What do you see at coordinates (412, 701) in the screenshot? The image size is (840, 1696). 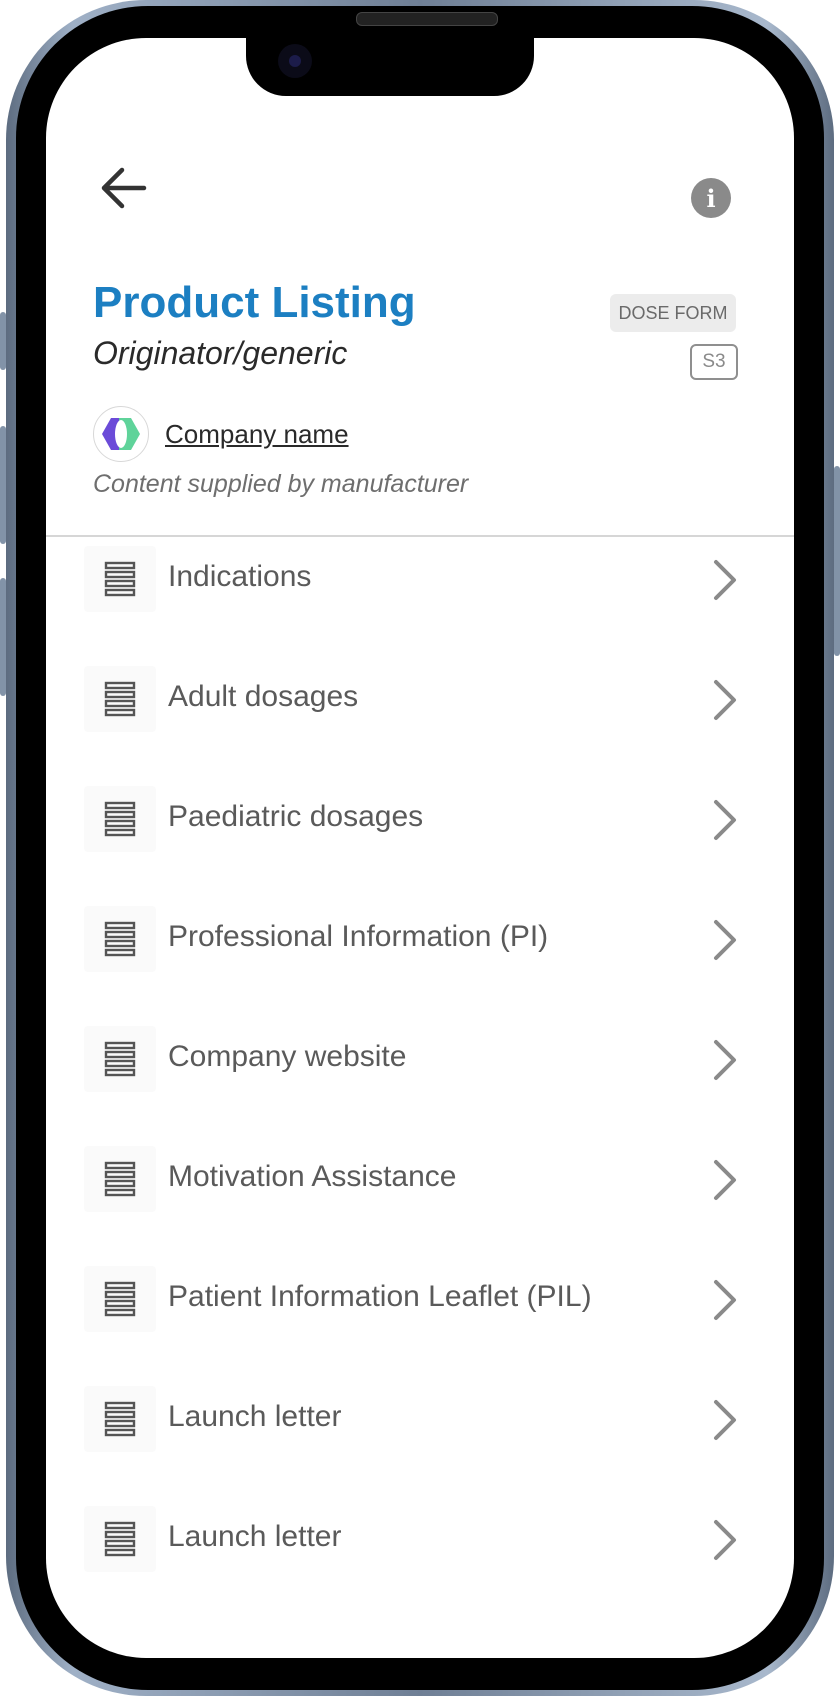 I see `menu-item: Adult dosages` at bounding box center [412, 701].